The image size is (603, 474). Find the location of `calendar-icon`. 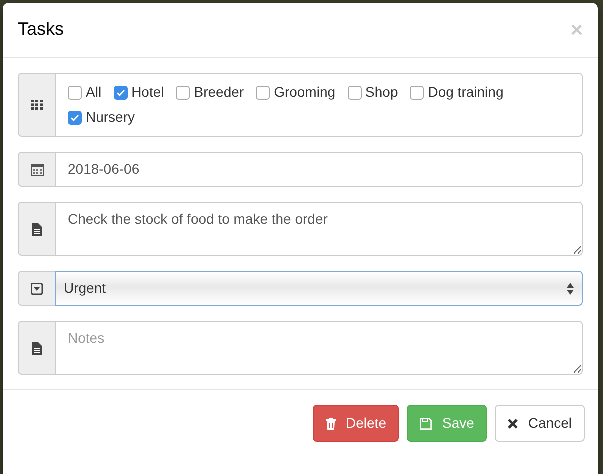

calendar-icon is located at coordinates (37, 169).